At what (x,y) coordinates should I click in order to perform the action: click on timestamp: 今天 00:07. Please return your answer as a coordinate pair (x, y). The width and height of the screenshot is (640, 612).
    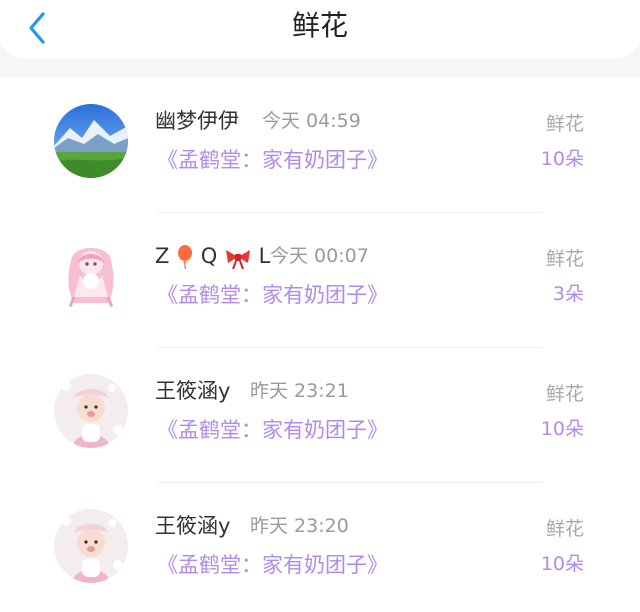
    Looking at the image, I should click on (319, 256).